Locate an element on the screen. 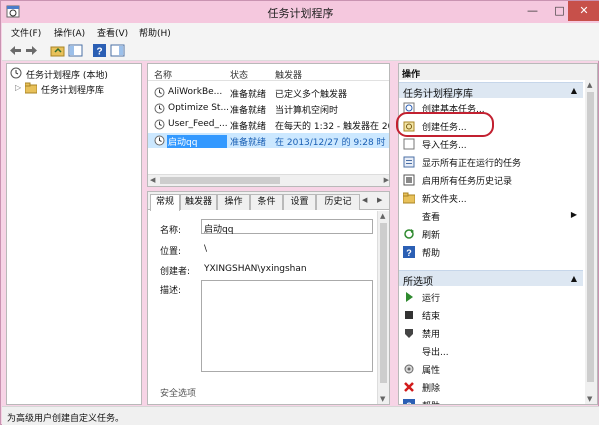  expand-arrow-icon: ▷ is located at coordinates (18, 87).